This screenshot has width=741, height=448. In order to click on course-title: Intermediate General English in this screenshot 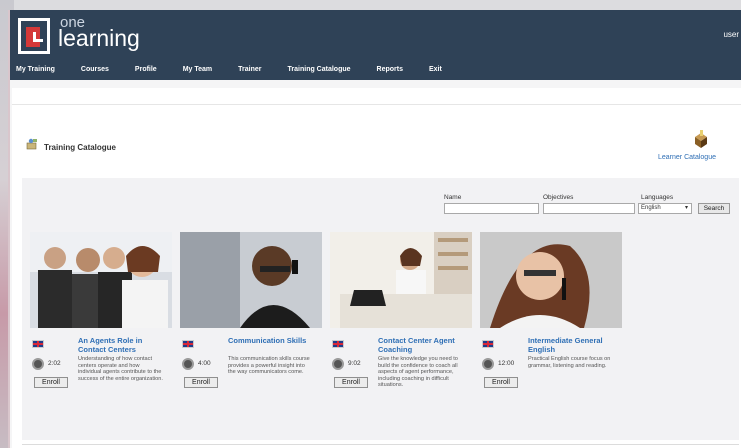, I will do `click(574, 345)`.